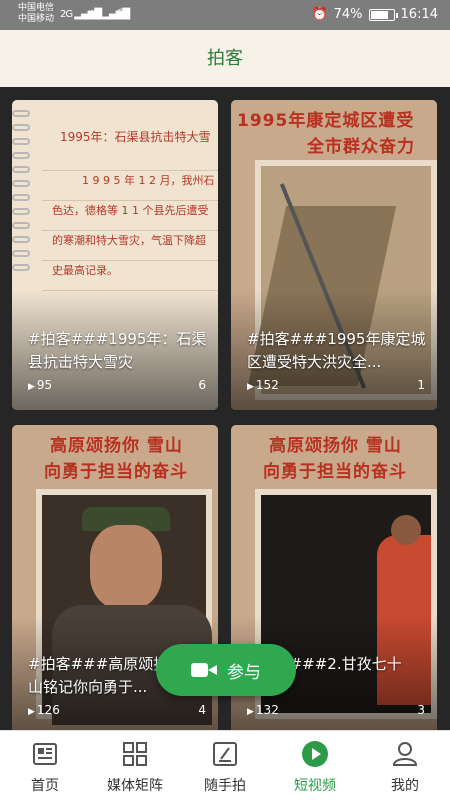 The height and width of the screenshot is (800, 450). I want to click on video-camera-icon, so click(204, 670).